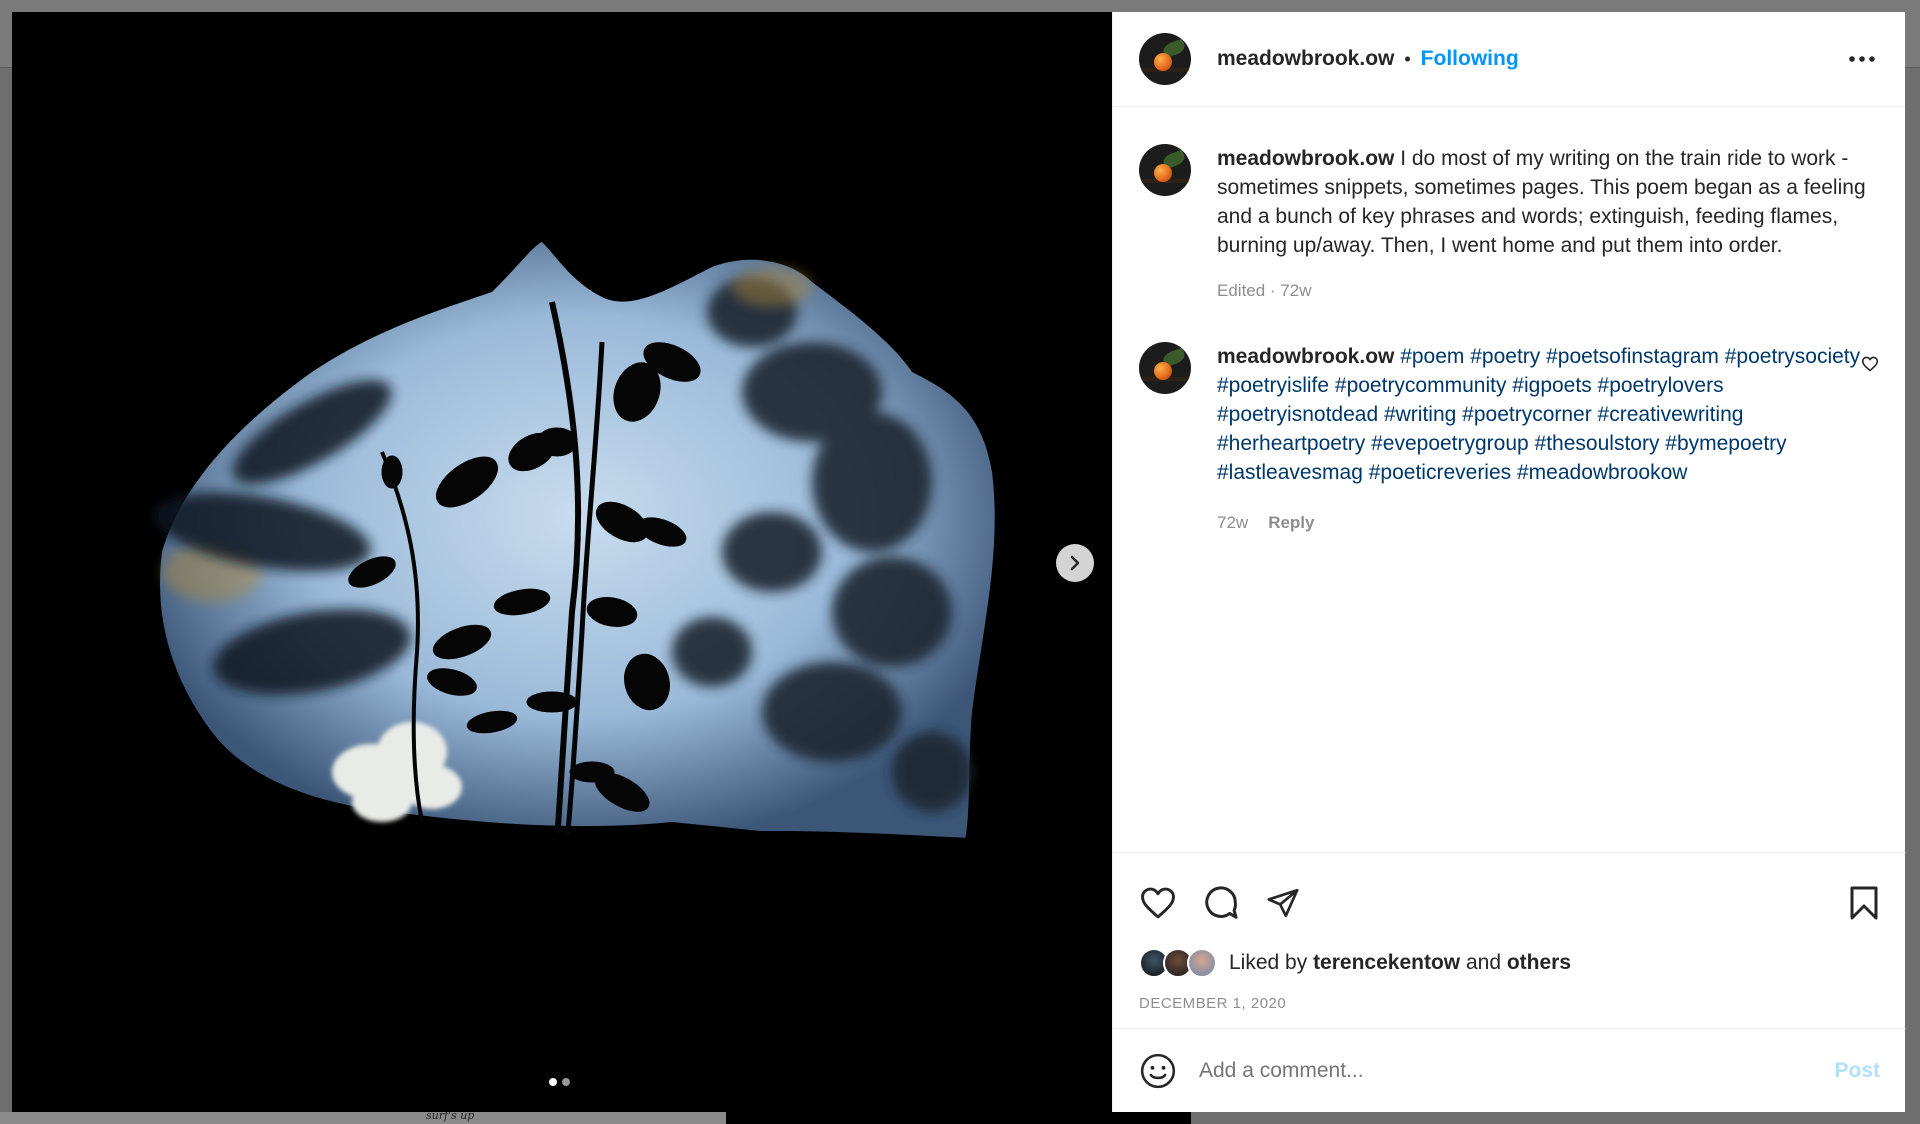  I want to click on post-comment-button: Post, so click(1857, 1071).